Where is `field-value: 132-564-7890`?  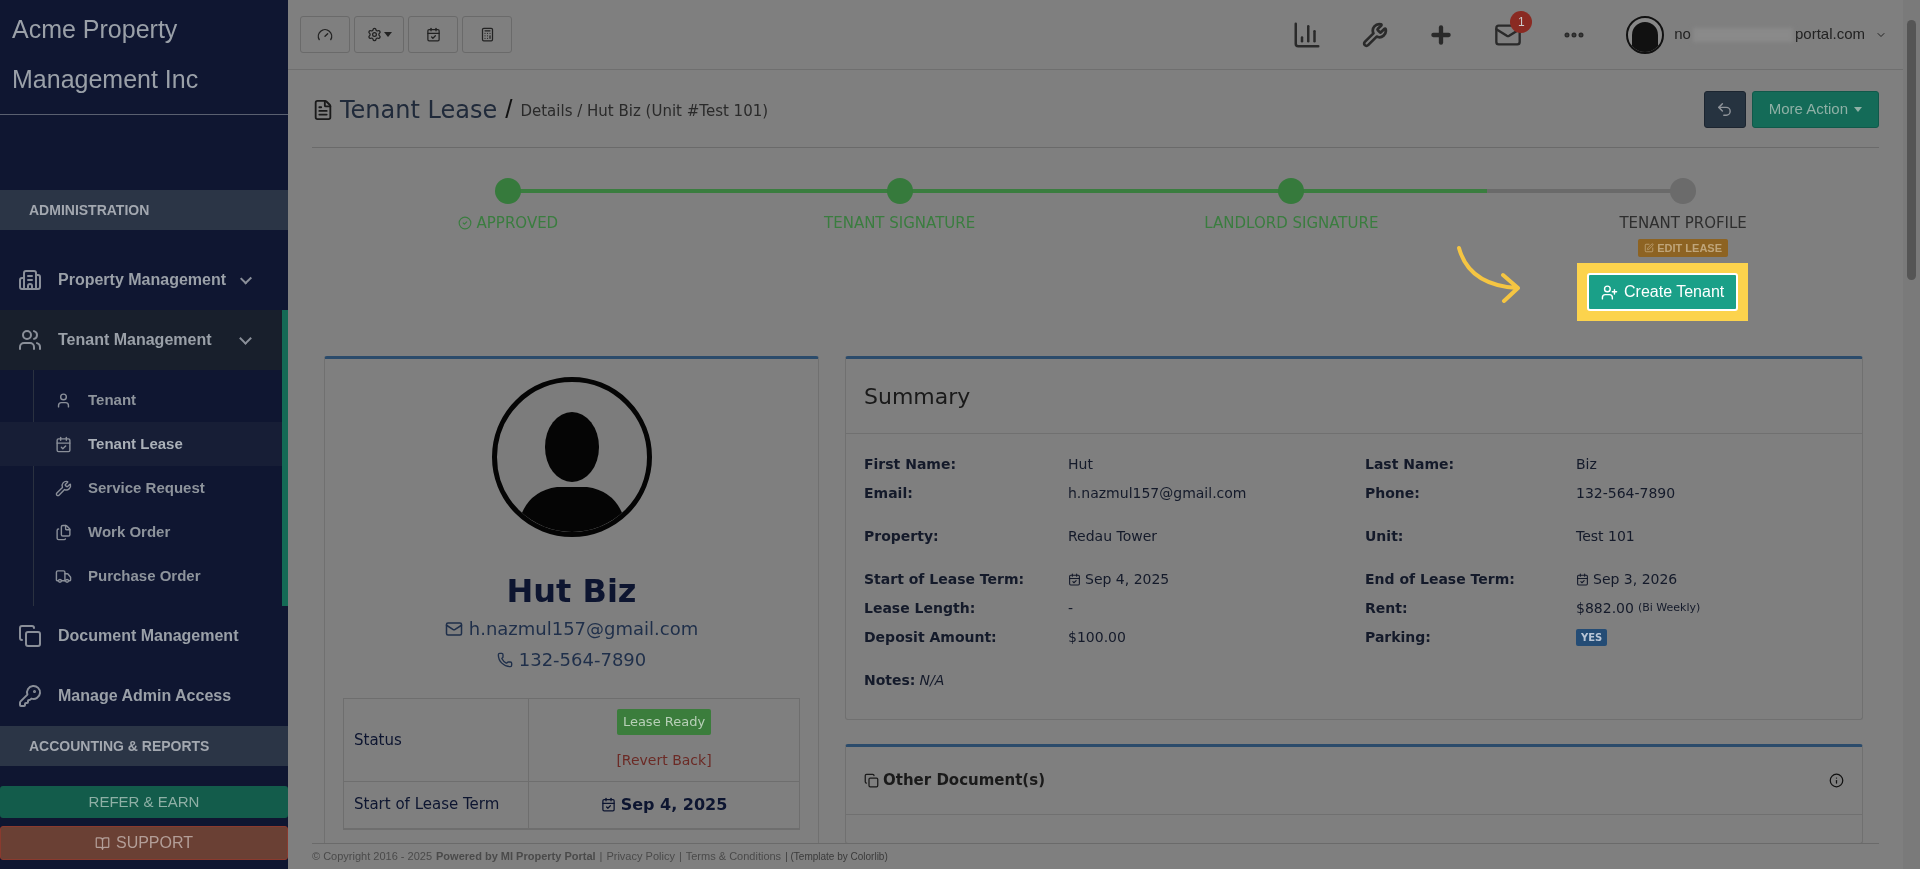 field-value: 132-564-7890 is located at coordinates (1626, 493).